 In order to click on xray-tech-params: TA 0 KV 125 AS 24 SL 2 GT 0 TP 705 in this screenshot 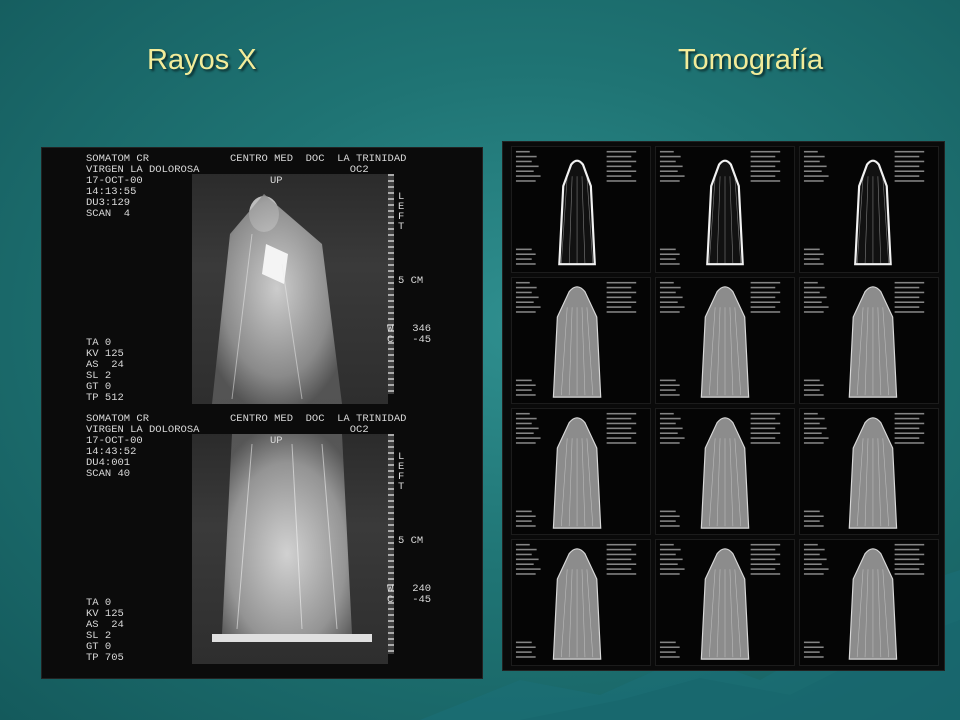, I will do `click(105, 630)`.